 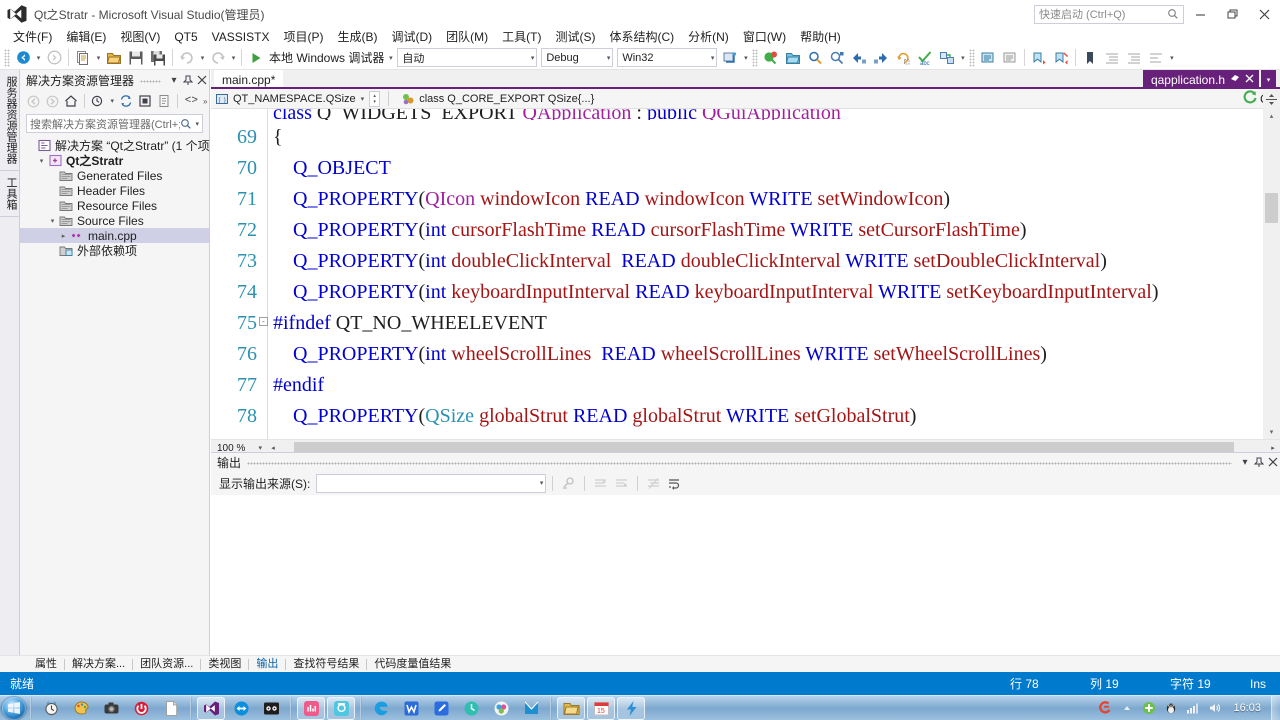 I want to click on expander-icon: ▸, so click(x=63, y=235).